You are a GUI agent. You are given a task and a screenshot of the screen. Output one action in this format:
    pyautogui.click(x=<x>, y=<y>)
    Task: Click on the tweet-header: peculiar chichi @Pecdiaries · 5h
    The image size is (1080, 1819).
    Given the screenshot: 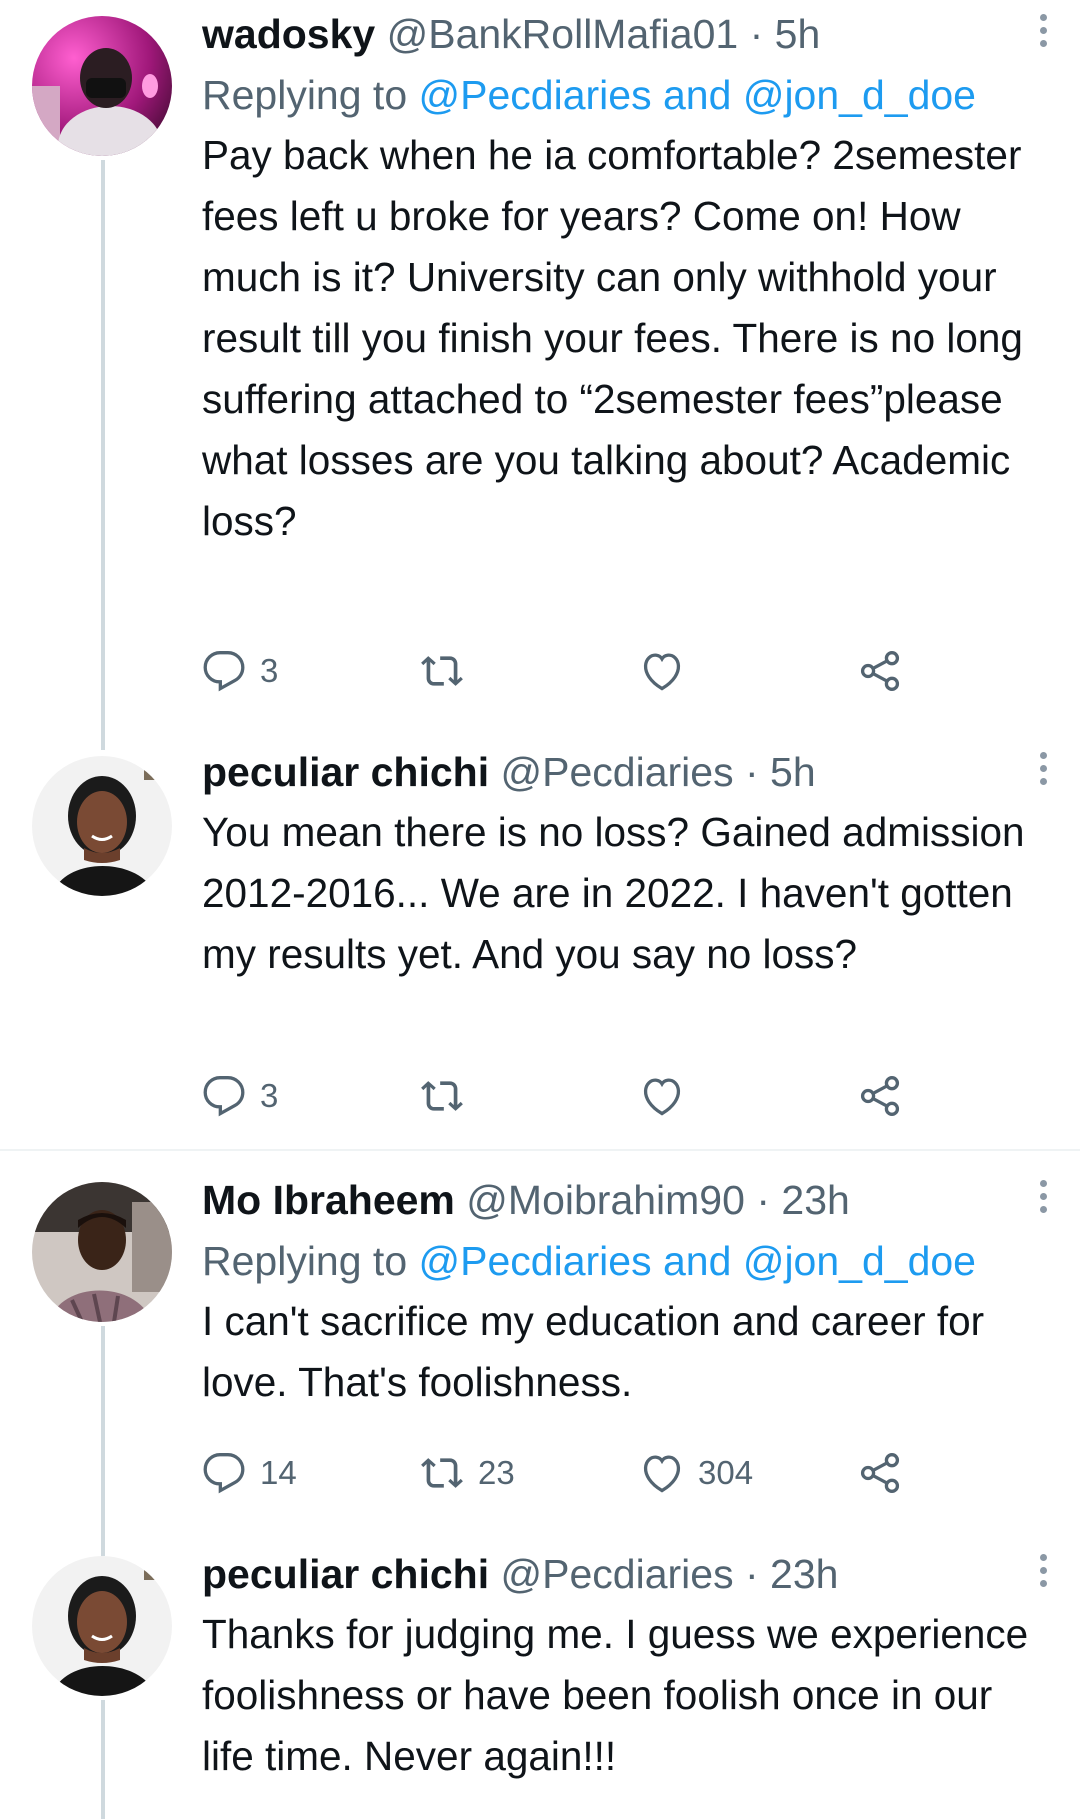 What is the action you would take?
    pyautogui.click(x=627, y=772)
    